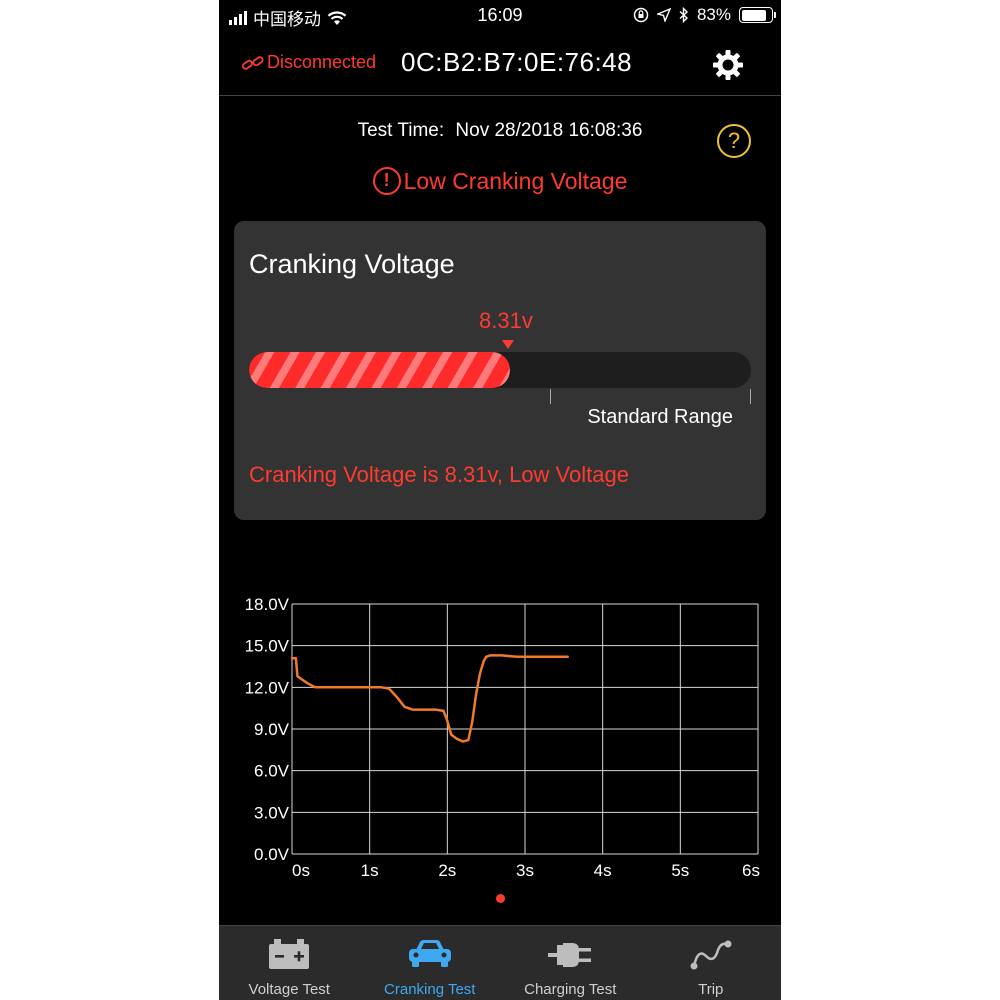 This screenshot has height=1000, width=1000. I want to click on chart-x-tick-label: 4s, so click(603, 870).